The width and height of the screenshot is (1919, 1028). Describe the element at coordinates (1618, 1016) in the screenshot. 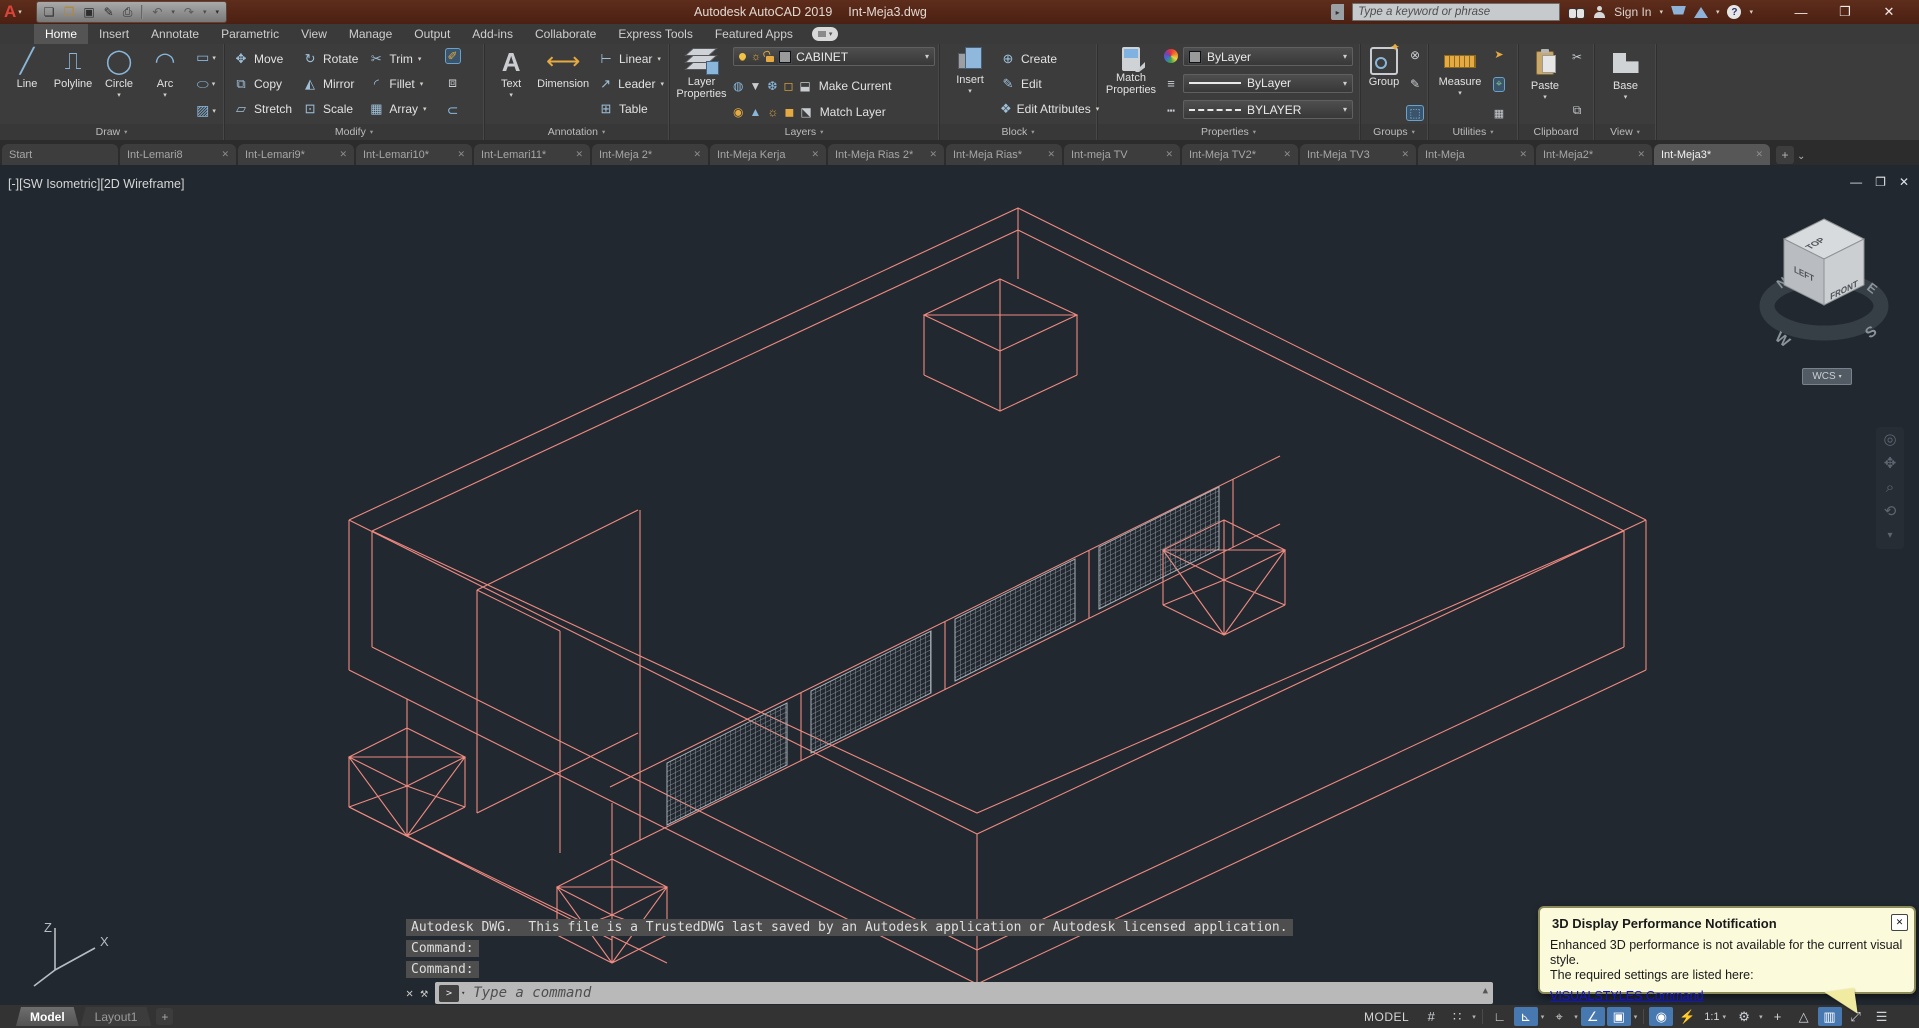

I see `object-snap-toggle: ▣` at that location.